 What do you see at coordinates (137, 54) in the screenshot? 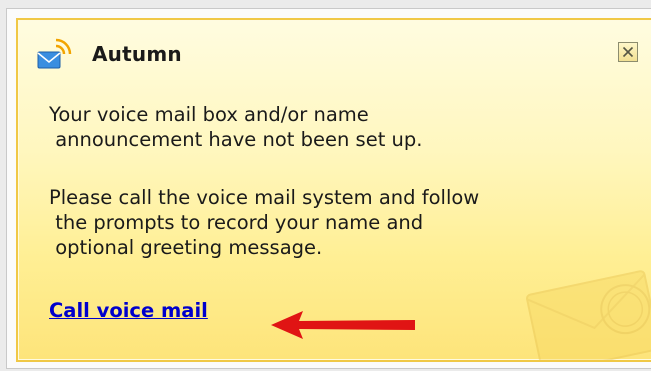
I see `popup-title: Autumn` at bounding box center [137, 54].